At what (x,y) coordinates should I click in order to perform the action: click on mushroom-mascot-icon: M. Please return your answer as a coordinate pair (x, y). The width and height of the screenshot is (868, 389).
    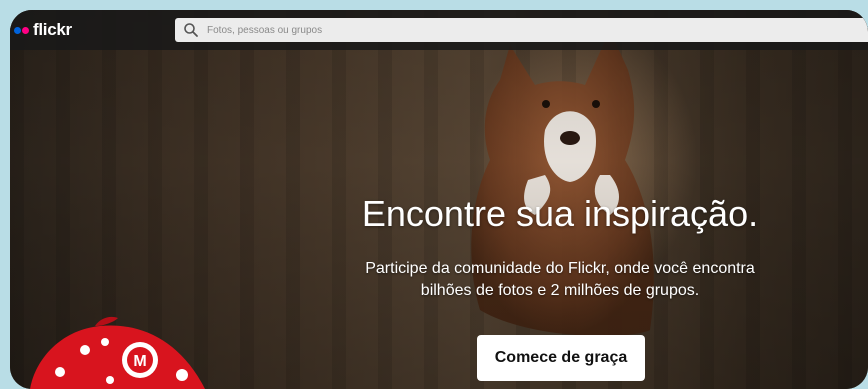
    Looking at the image, I should click on (117, 352).